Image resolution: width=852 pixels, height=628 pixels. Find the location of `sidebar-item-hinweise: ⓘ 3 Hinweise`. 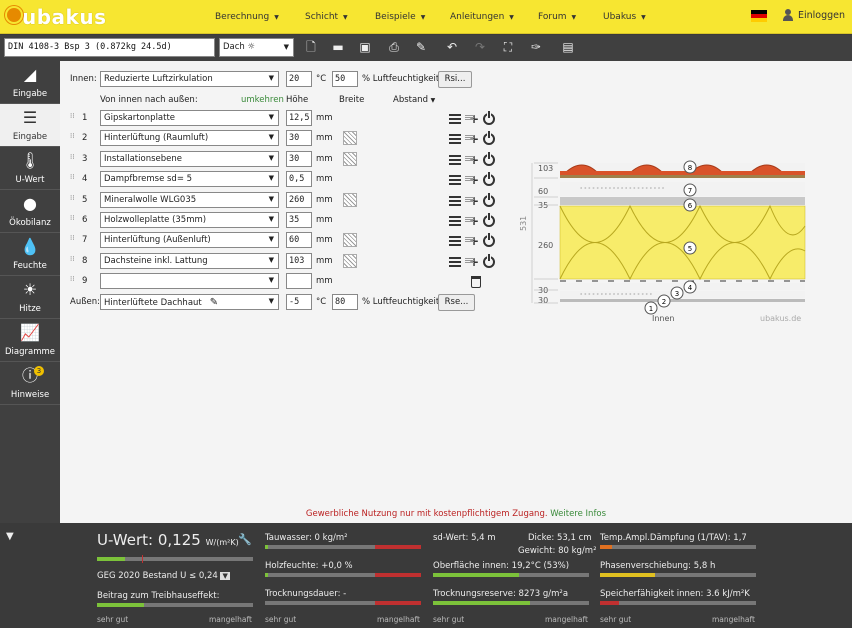

sidebar-item-hinweise: ⓘ 3 Hinweise is located at coordinates (30, 383).